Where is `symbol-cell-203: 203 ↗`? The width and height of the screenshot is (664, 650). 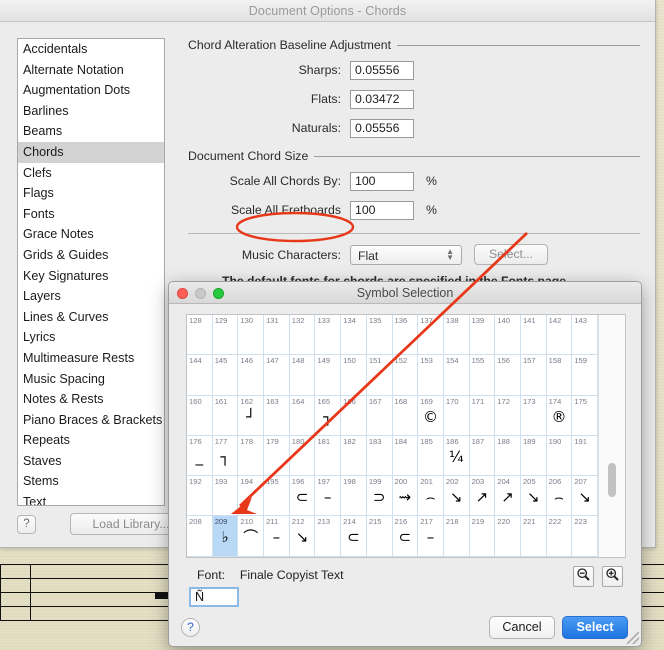 symbol-cell-203: 203 ↗ is located at coordinates (482, 496).